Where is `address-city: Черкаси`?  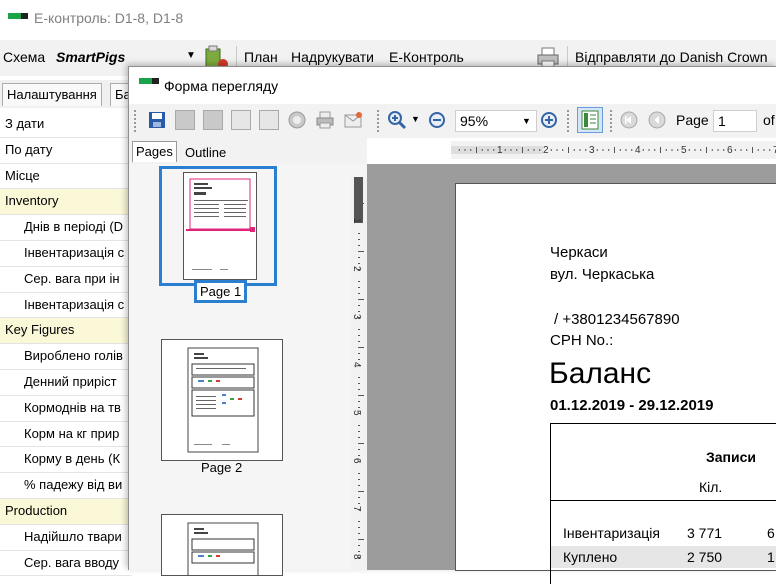 address-city: Черкаси is located at coordinates (579, 252).